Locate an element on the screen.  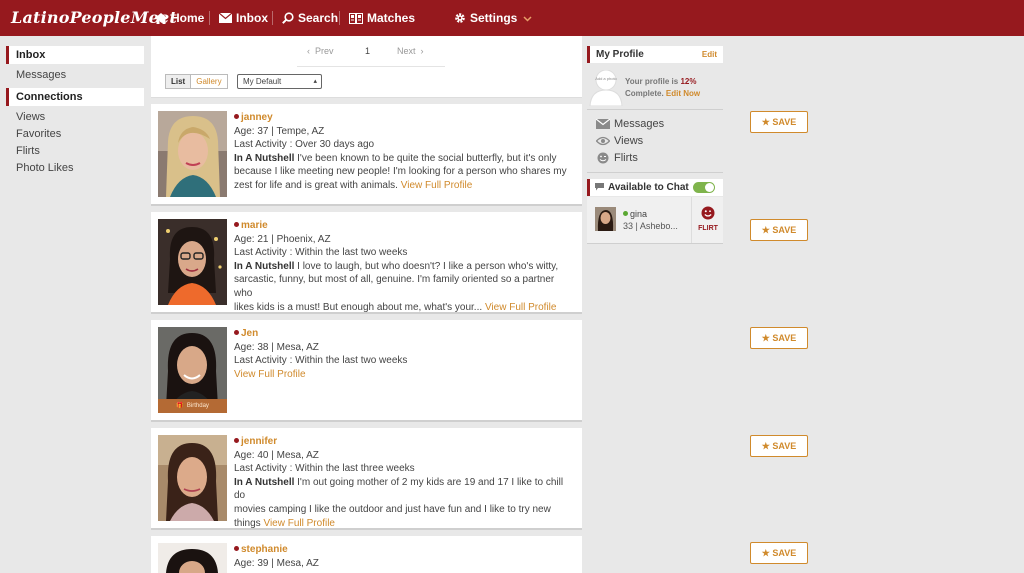
nav-search-label: Search is located at coordinates (318, 18).